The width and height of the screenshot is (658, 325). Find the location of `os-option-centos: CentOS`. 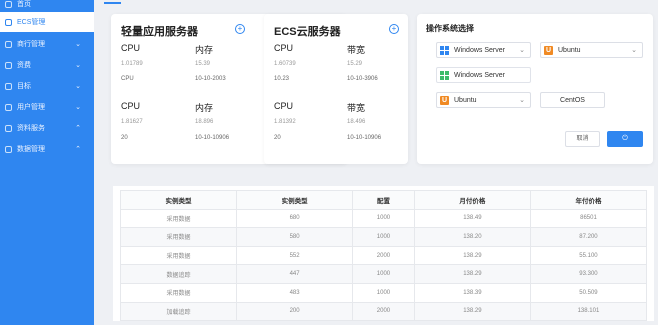

os-option-centos: CentOS is located at coordinates (572, 100).